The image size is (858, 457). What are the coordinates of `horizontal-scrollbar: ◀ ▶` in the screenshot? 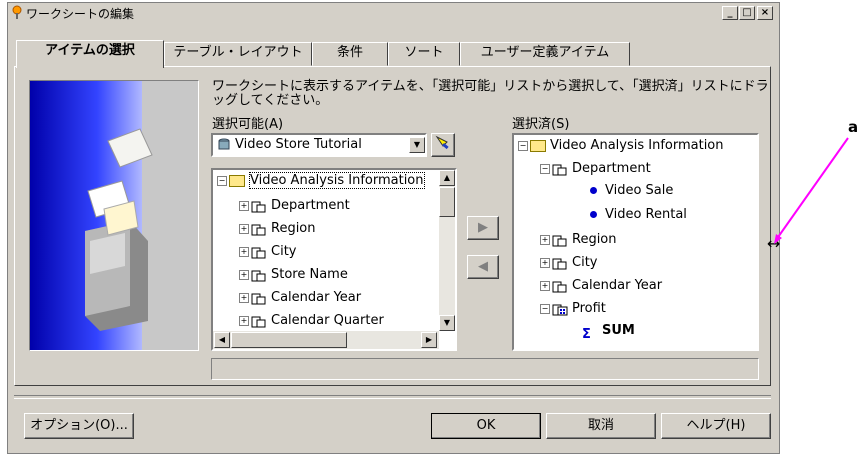 It's located at (326, 340).